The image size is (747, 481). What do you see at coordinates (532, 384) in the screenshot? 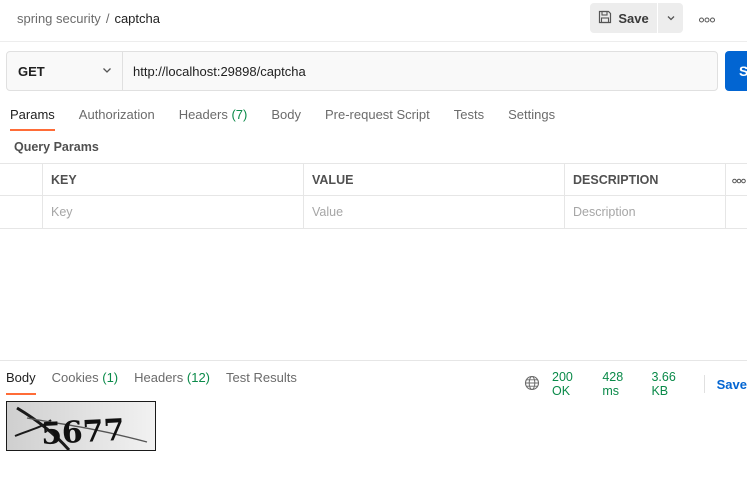
I see `globe-icon` at bounding box center [532, 384].